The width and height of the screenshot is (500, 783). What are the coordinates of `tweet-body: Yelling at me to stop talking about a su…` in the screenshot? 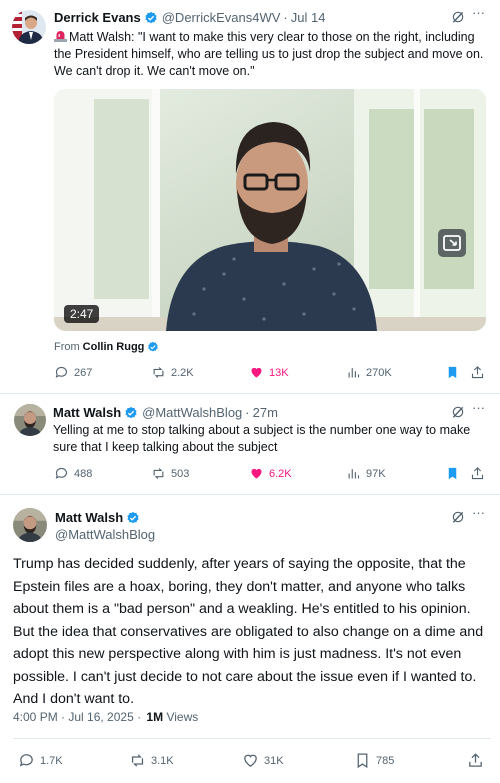 It's located at (262, 438).